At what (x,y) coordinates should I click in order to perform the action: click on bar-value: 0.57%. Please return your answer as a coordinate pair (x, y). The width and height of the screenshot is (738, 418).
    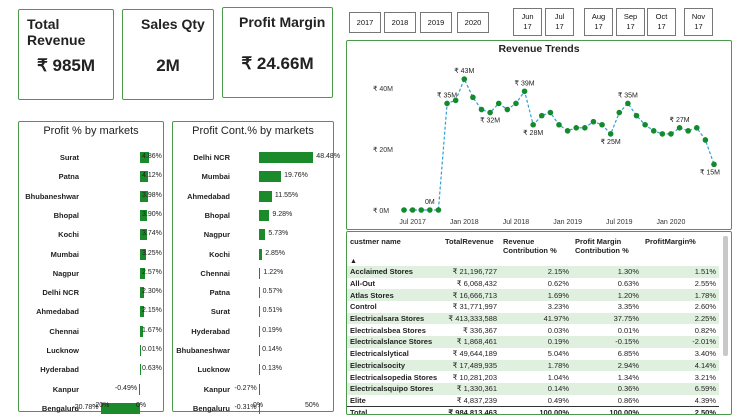
    Looking at the image, I should click on (272, 292).